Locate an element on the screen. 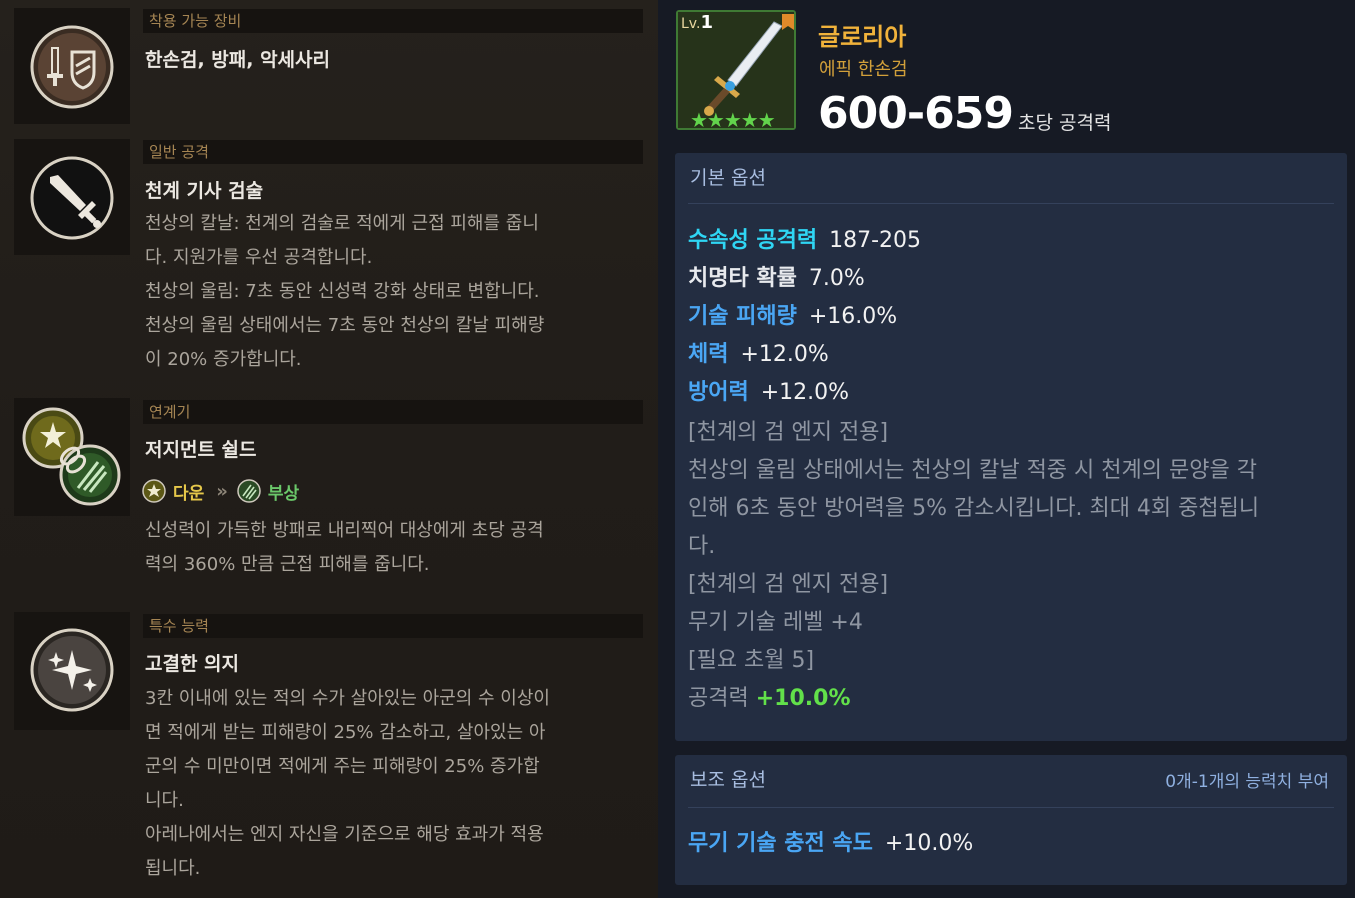  stat-attack-bonus: 공격력 +10.0% is located at coordinates (769, 698).